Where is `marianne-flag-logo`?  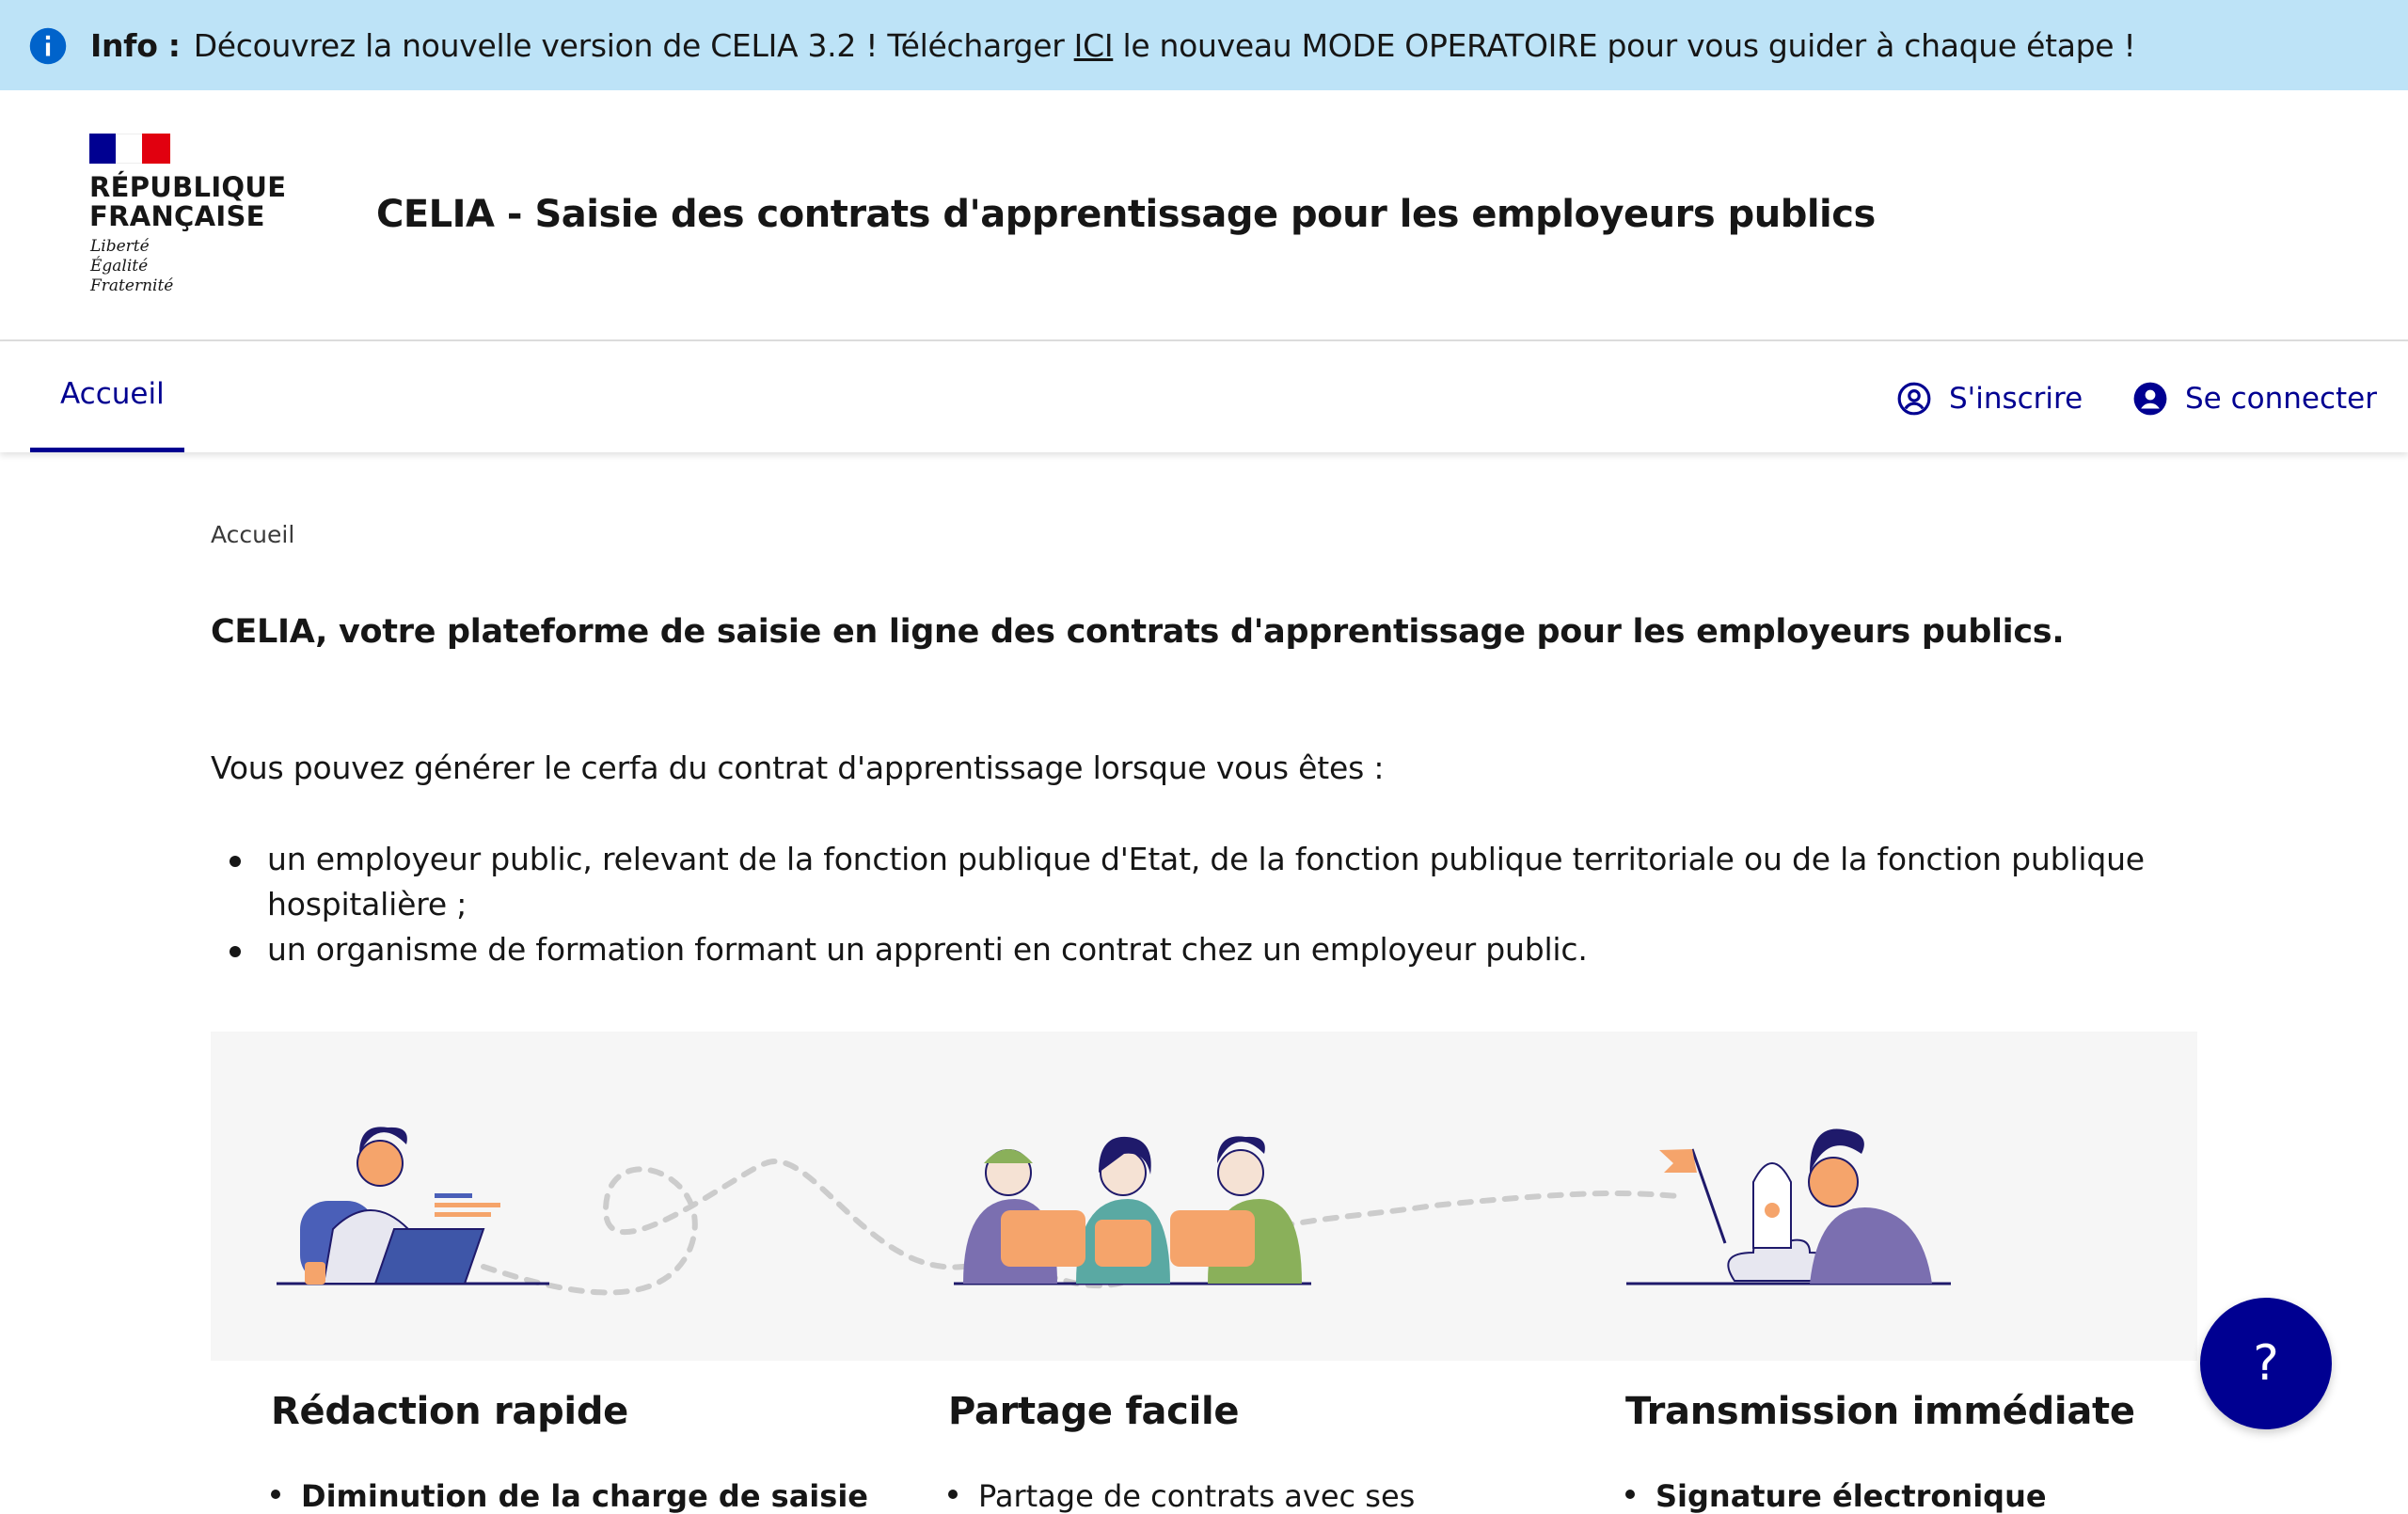
marianne-flag-logo is located at coordinates (130, 149).